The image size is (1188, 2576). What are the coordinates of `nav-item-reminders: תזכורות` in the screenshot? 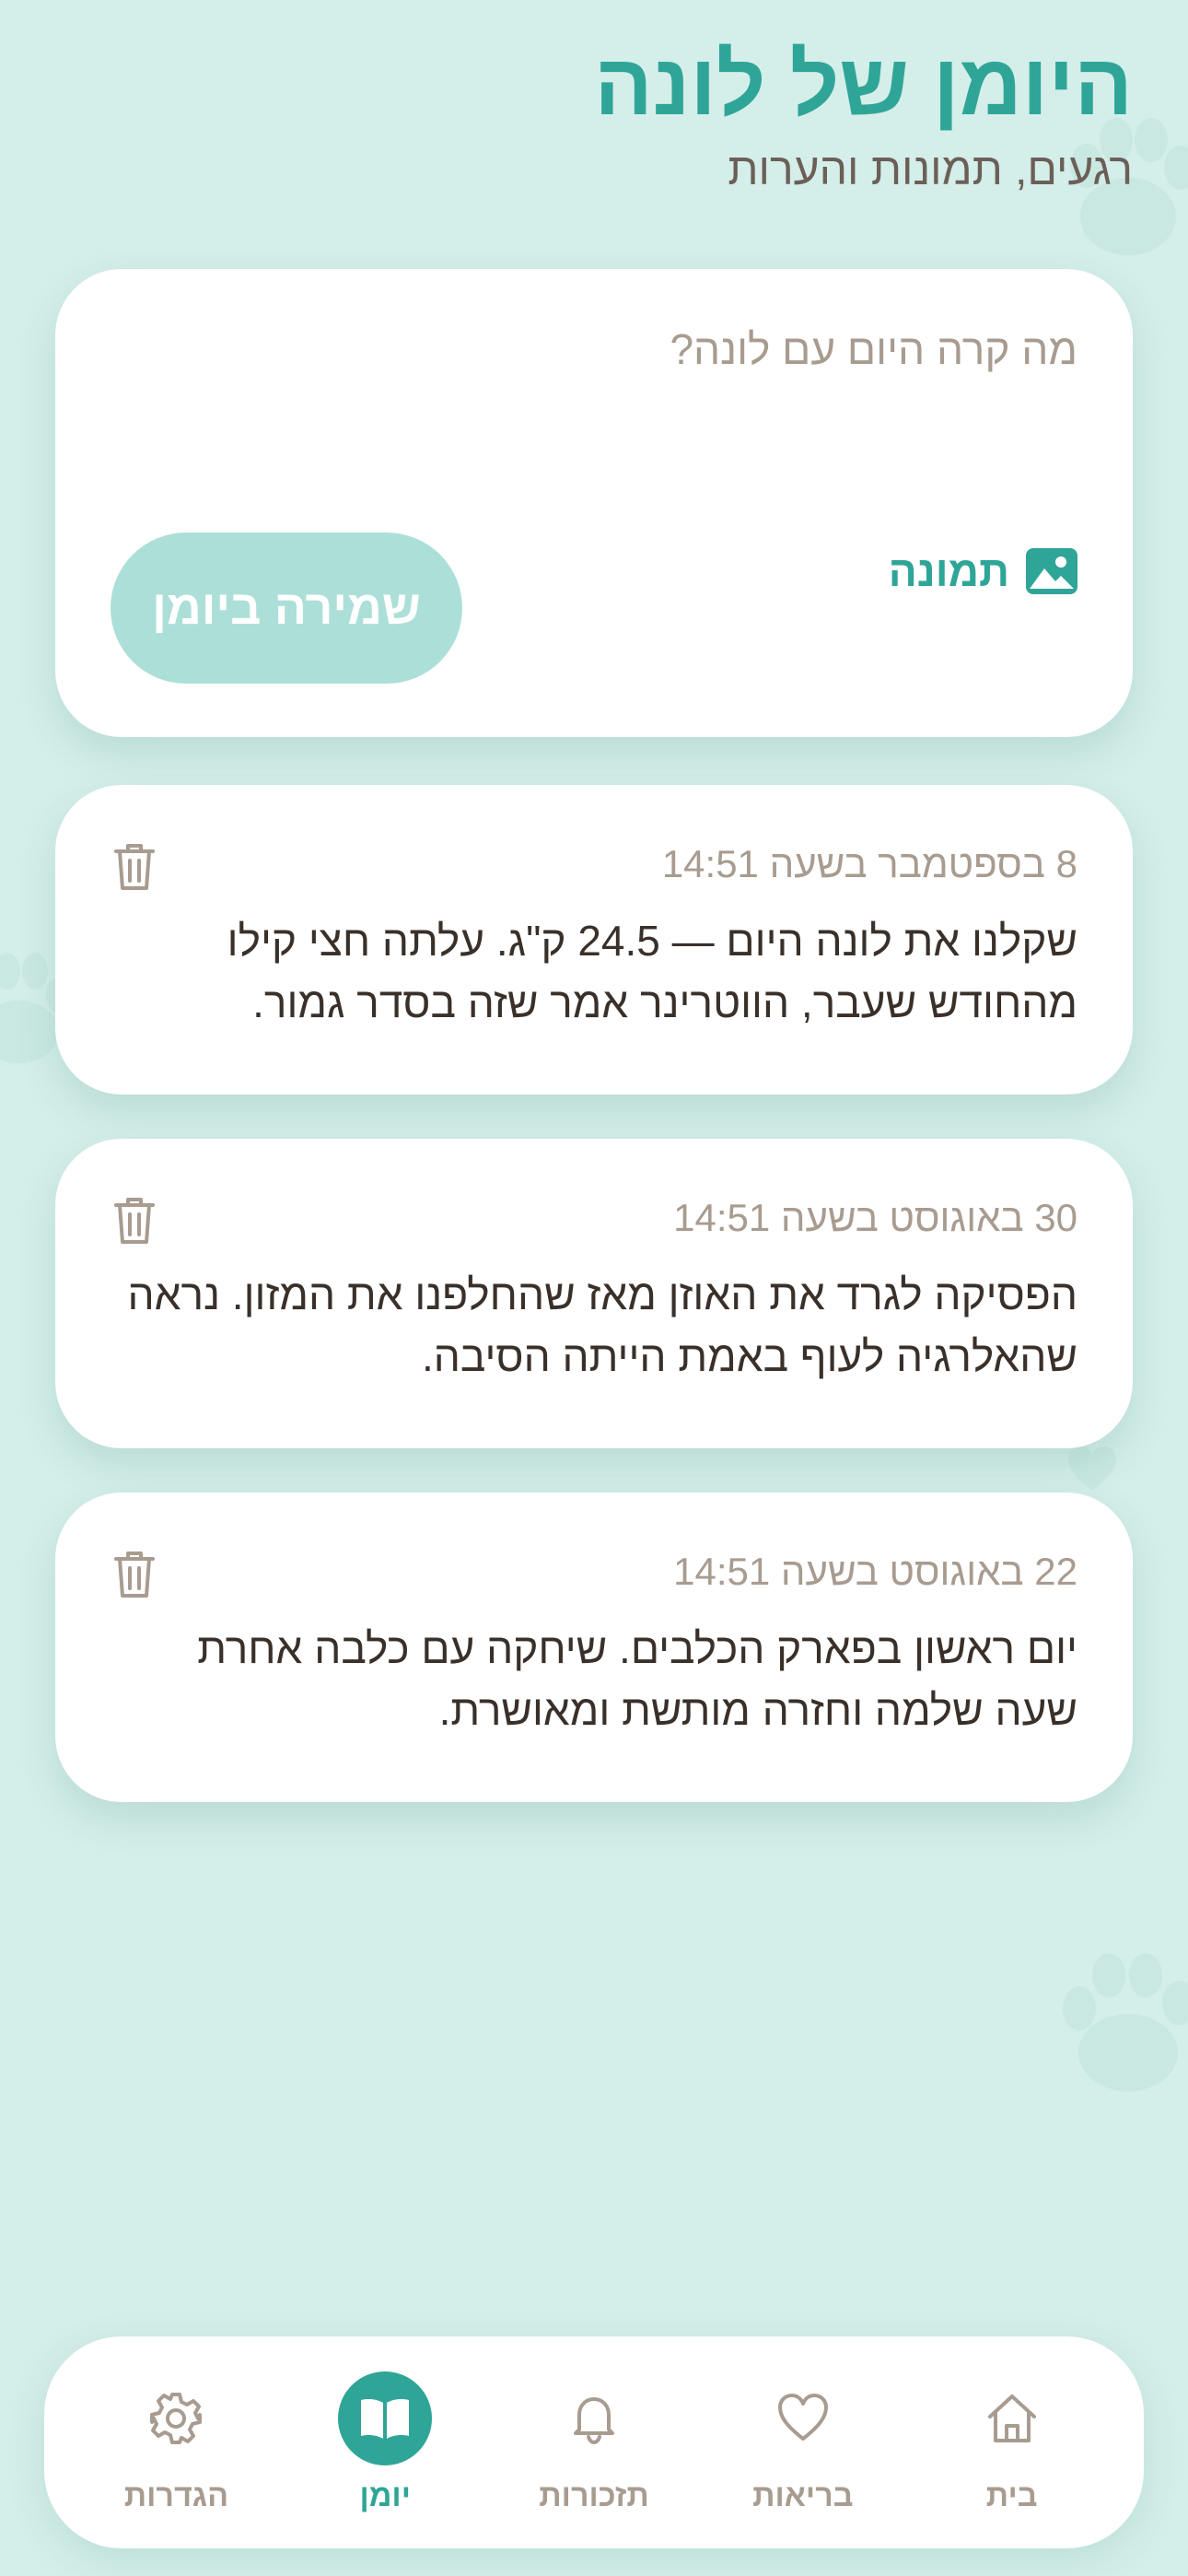 It's located at (594, 2442).